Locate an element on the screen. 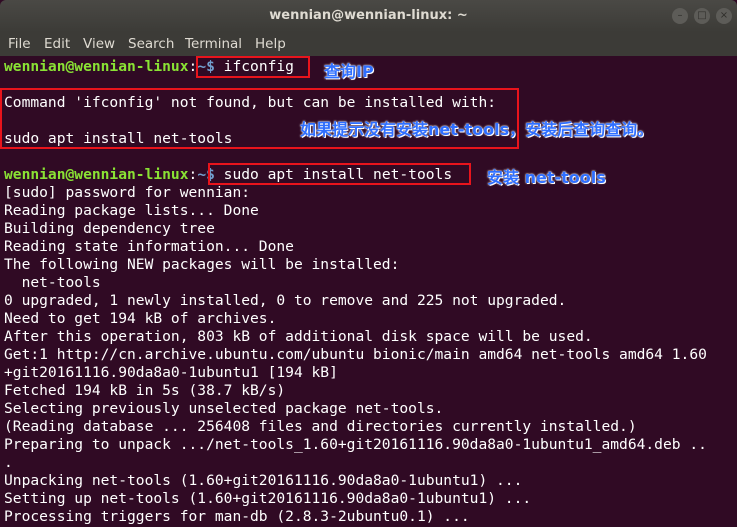  output-line: Need to get 194 kB of archives. is located at coordinates (140, 318).